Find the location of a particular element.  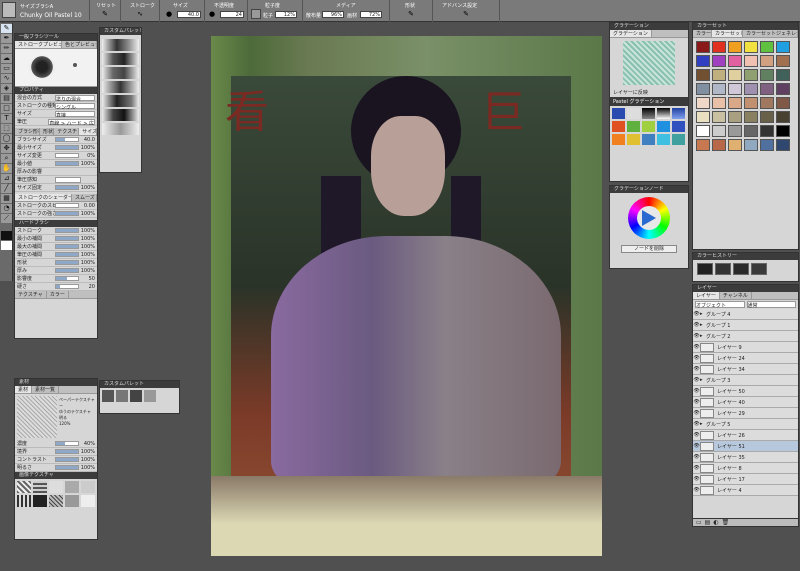

layer-row: 👁 レイヤー 34 is located at coordinates (745, 369).